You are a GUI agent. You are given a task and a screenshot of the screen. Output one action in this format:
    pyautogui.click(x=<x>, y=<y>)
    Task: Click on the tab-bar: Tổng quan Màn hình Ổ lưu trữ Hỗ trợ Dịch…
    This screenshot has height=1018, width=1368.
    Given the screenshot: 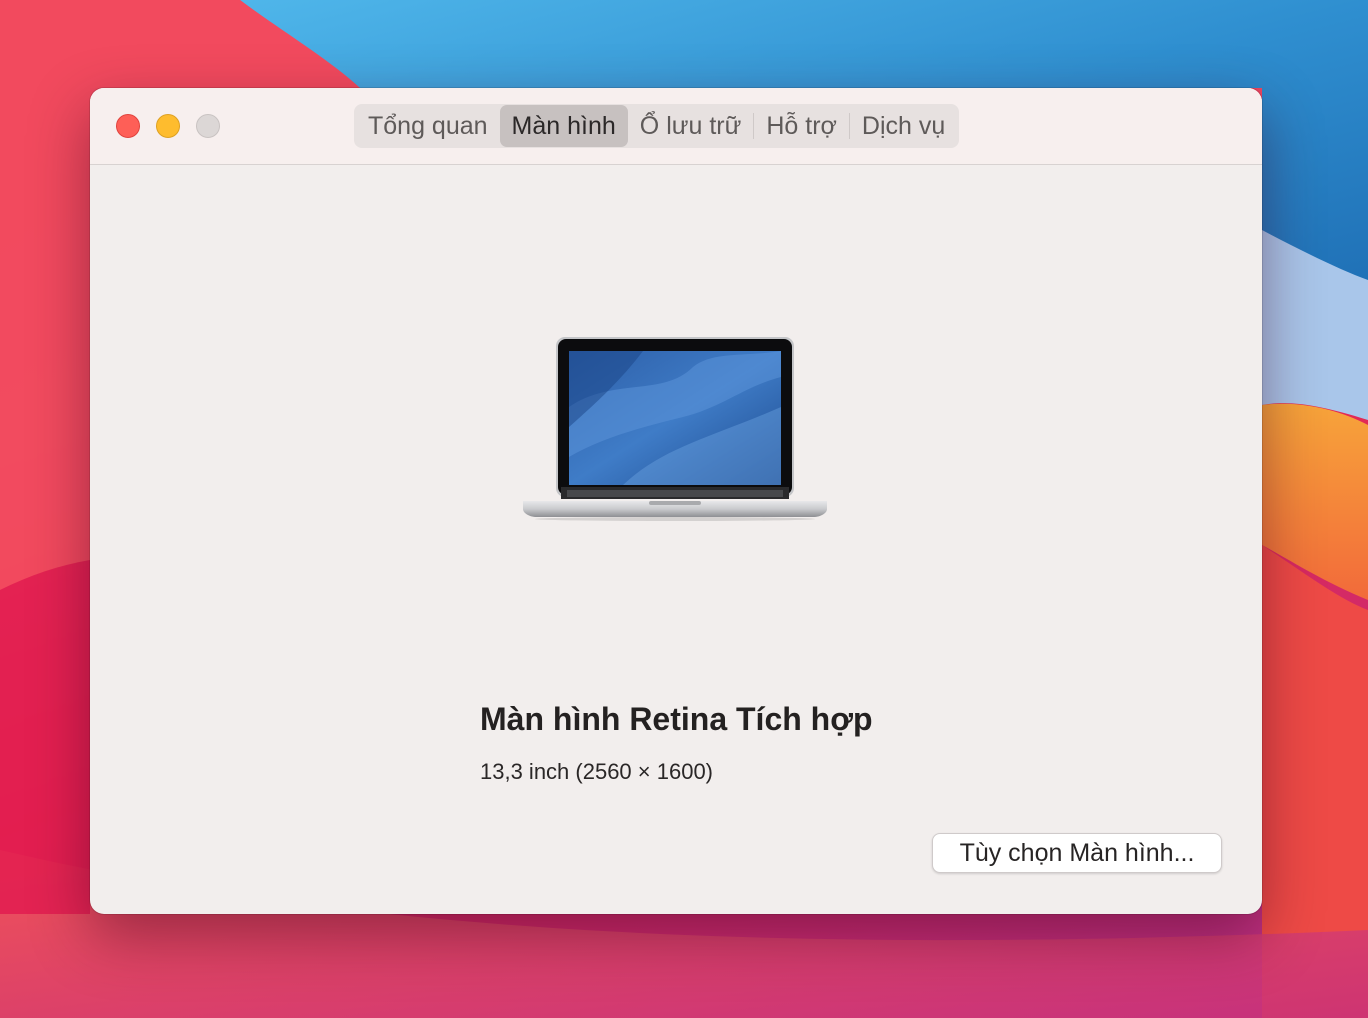 What is the action you would take?
    pyautogui.click(x=657, y=126)
    